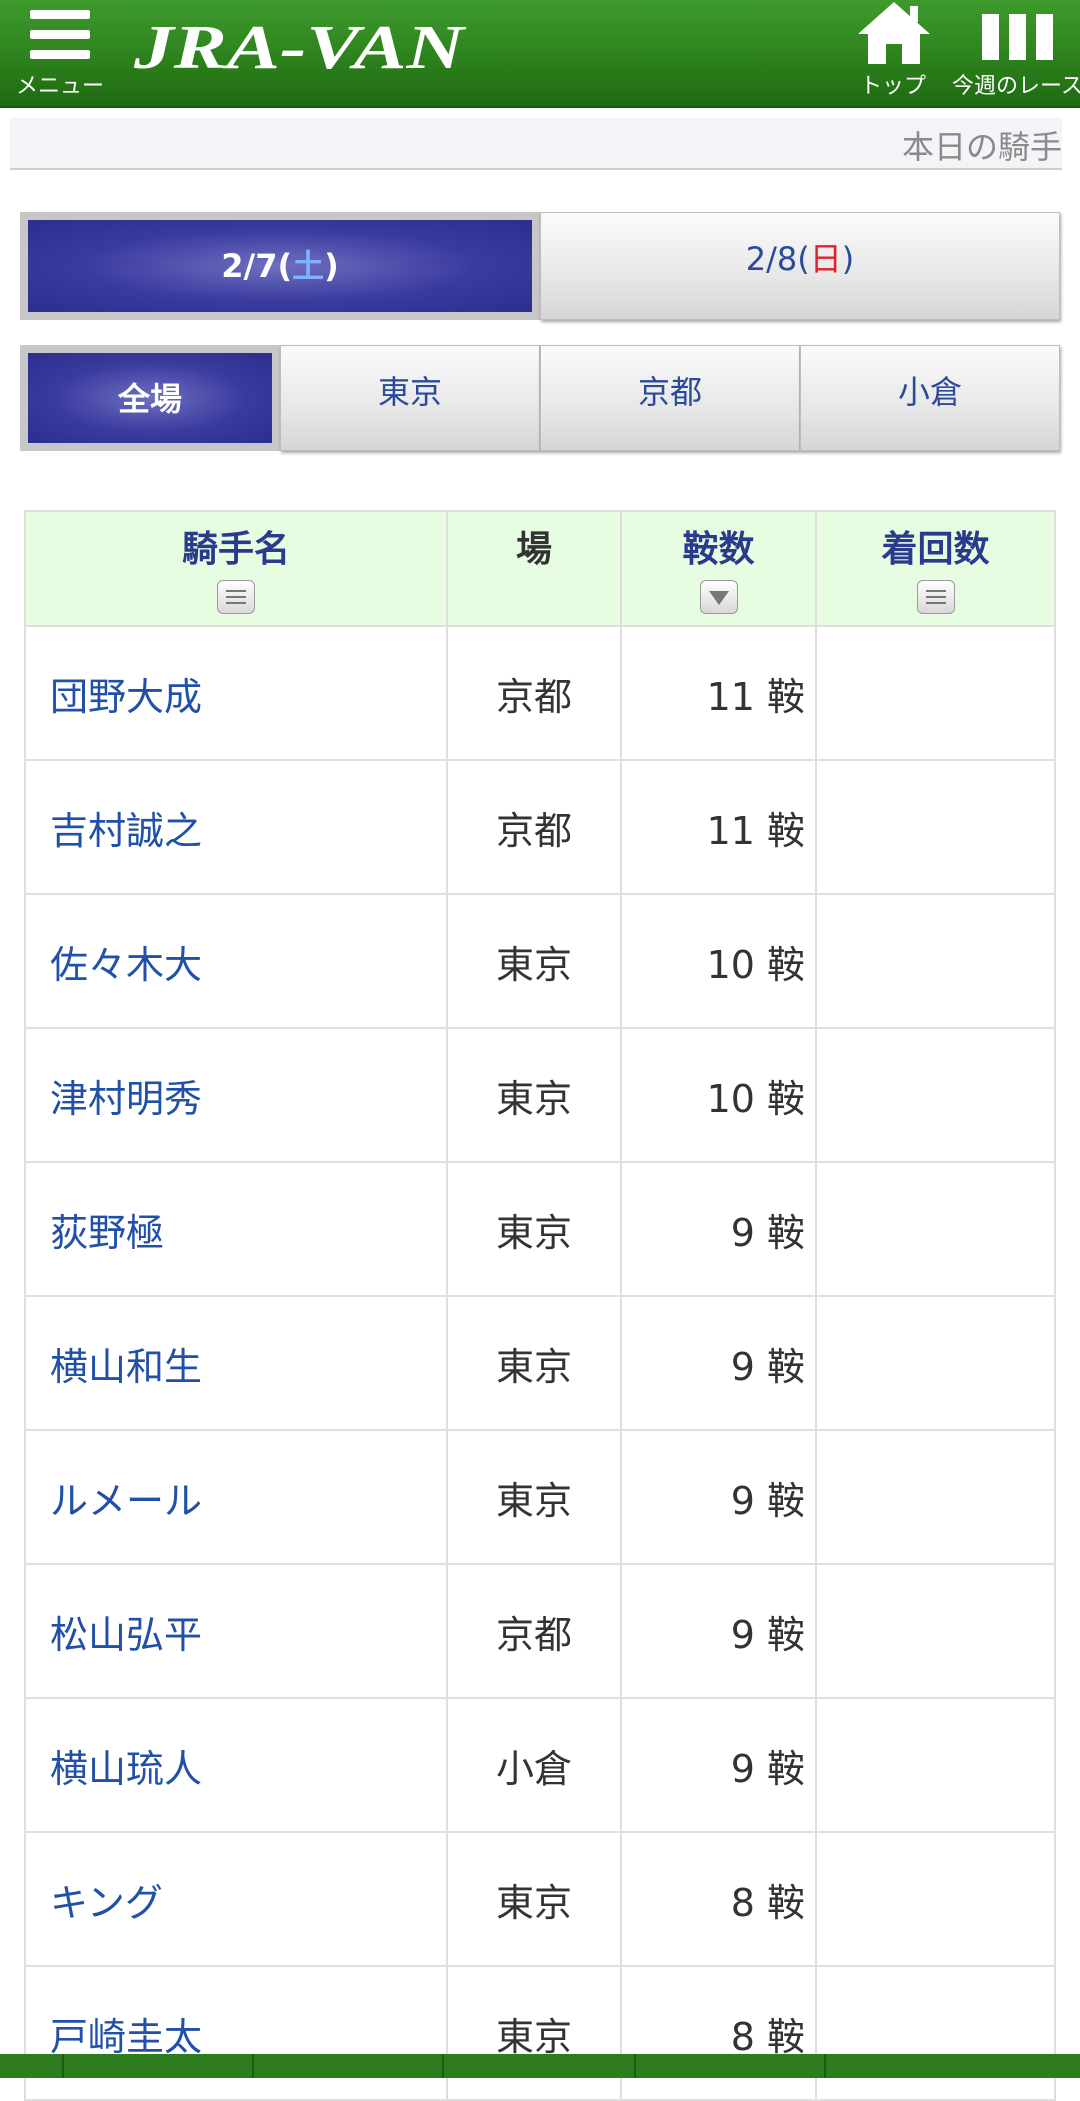  I want to click on table-row: 横山和生 東京 9 鞍, so click(540, 1363).